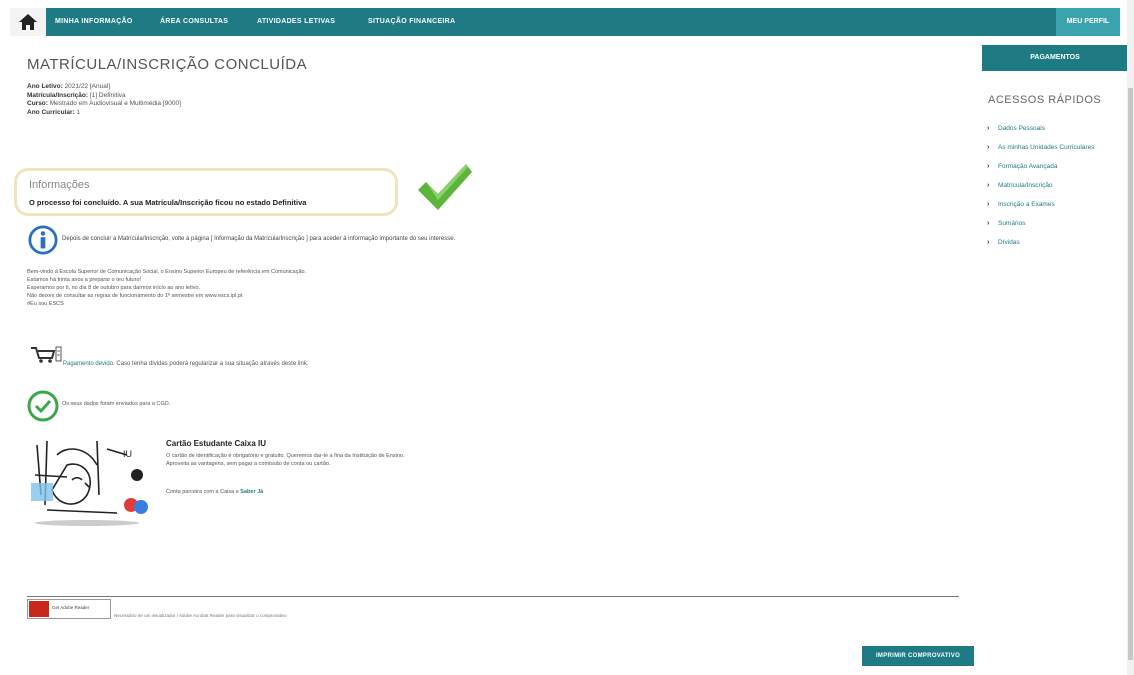  Describe the element at coordinates (1130, 374) in the screenshot. I see `scrollbar-thumb` at that location.